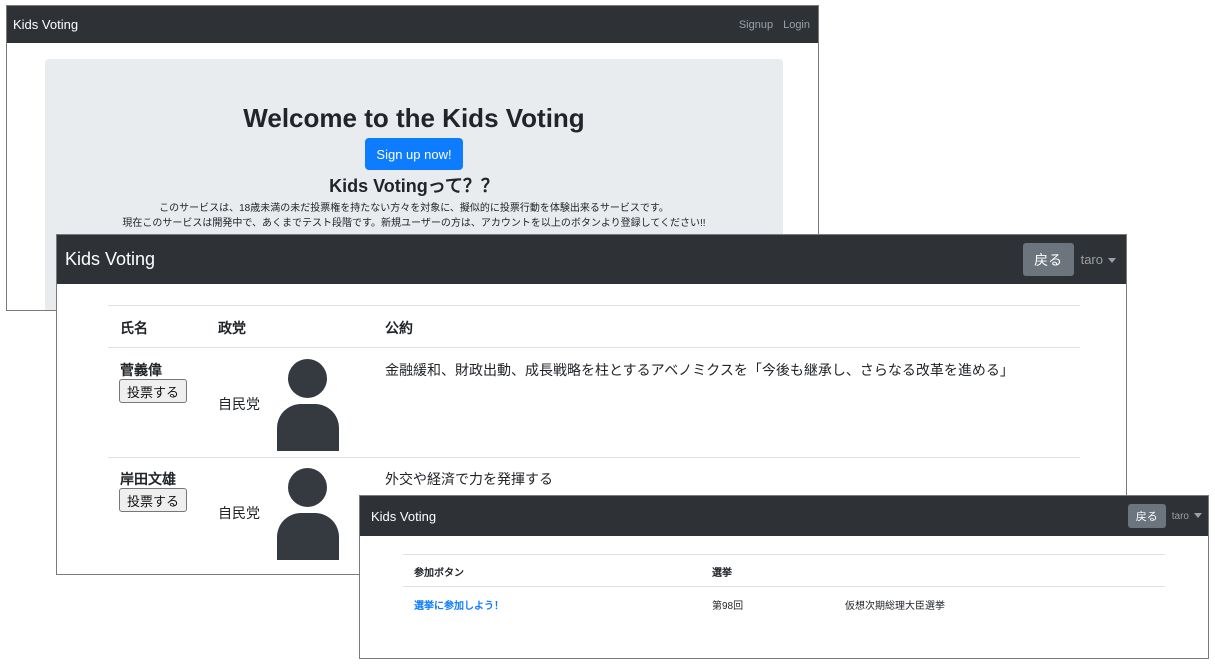  Describe the element at coordinates (459, 604) in the screenshot. I see `join-election-link: 選挙に参加しよう！` at that location.